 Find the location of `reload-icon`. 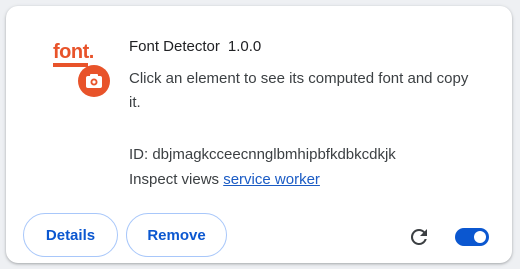

reload-icon is located at coordinates (419, 237).